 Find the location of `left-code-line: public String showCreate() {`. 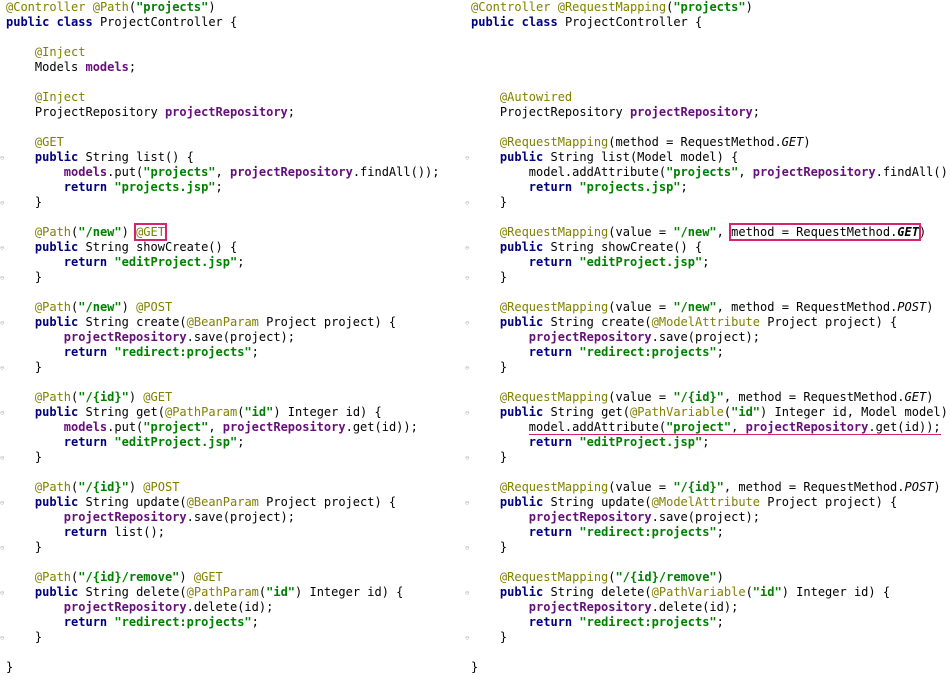

left-code-line: public String showCreate() { is located at coordinates (136, 247).